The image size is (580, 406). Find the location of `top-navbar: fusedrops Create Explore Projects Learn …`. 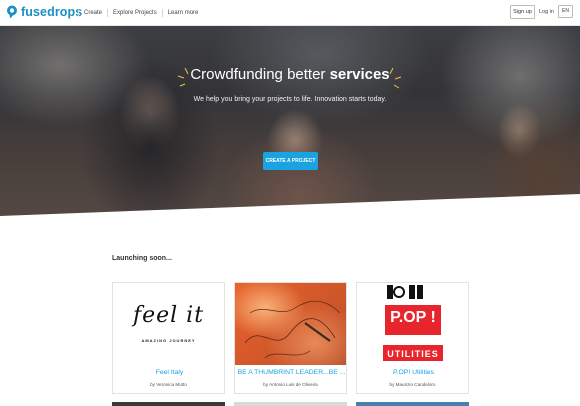

top-navbar: fusedrops Create Explore Projects Learn … is located at coordinates (290, 13).